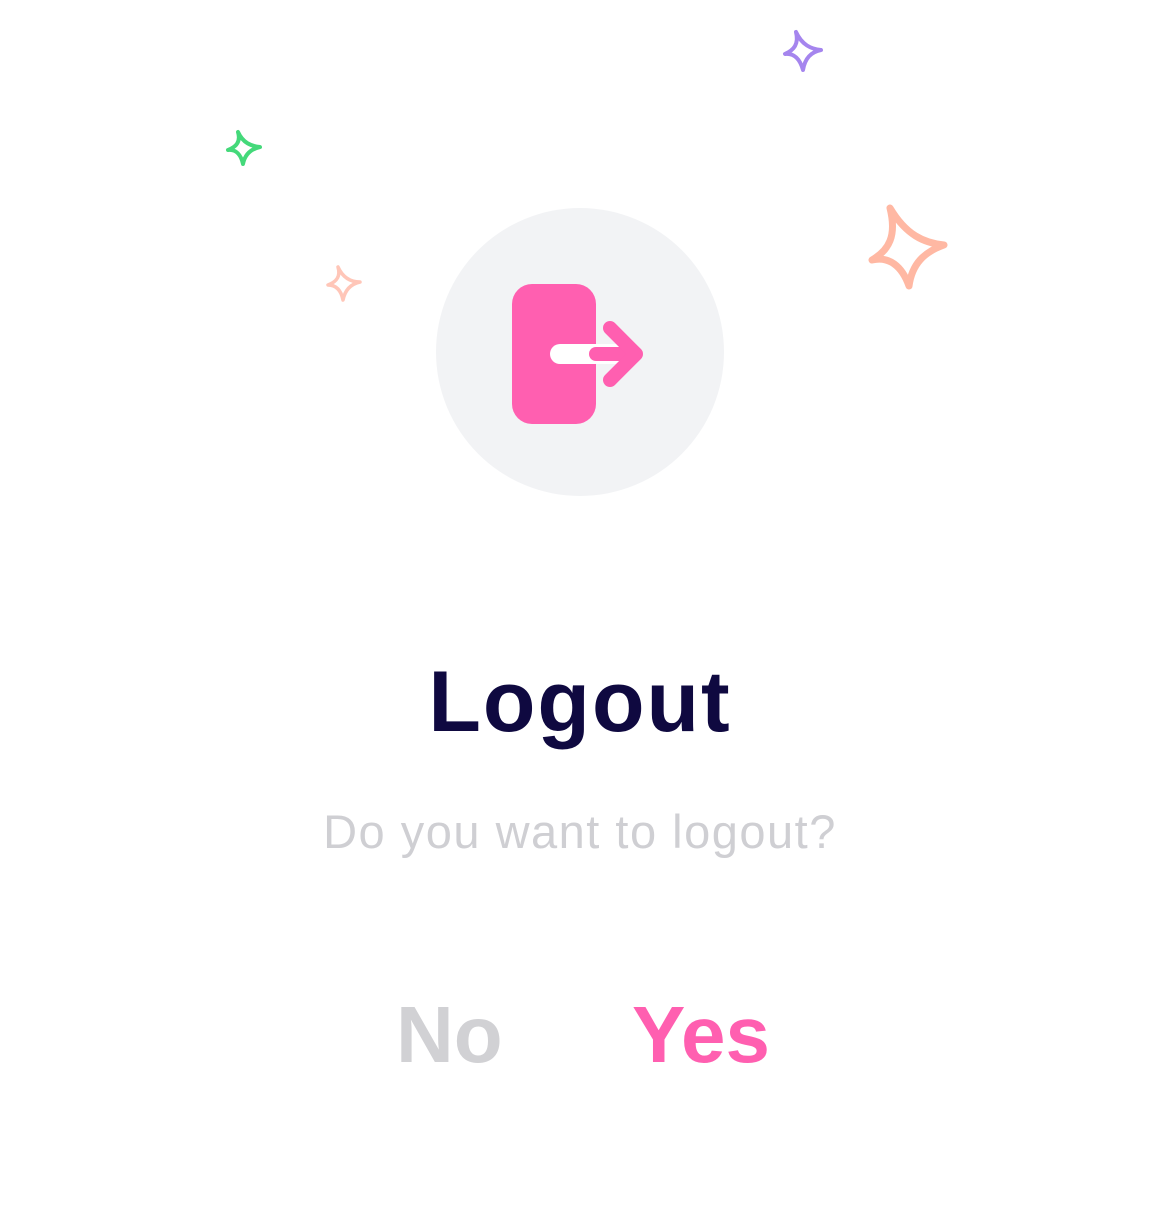  What do you see at coordinates (580, 702) in the screenshot?
I see `dialog-title: Logout` at bounding box center [580, 702].